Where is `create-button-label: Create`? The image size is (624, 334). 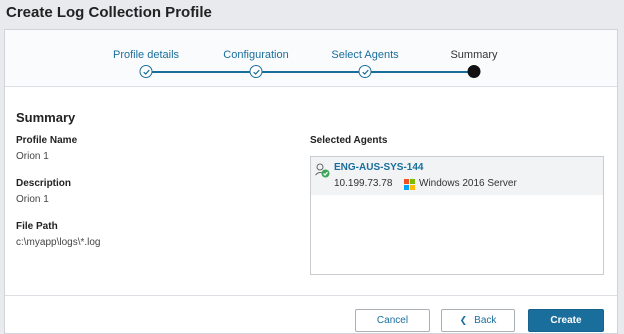
create-button-label: Create is located at coordinates (566, 320).